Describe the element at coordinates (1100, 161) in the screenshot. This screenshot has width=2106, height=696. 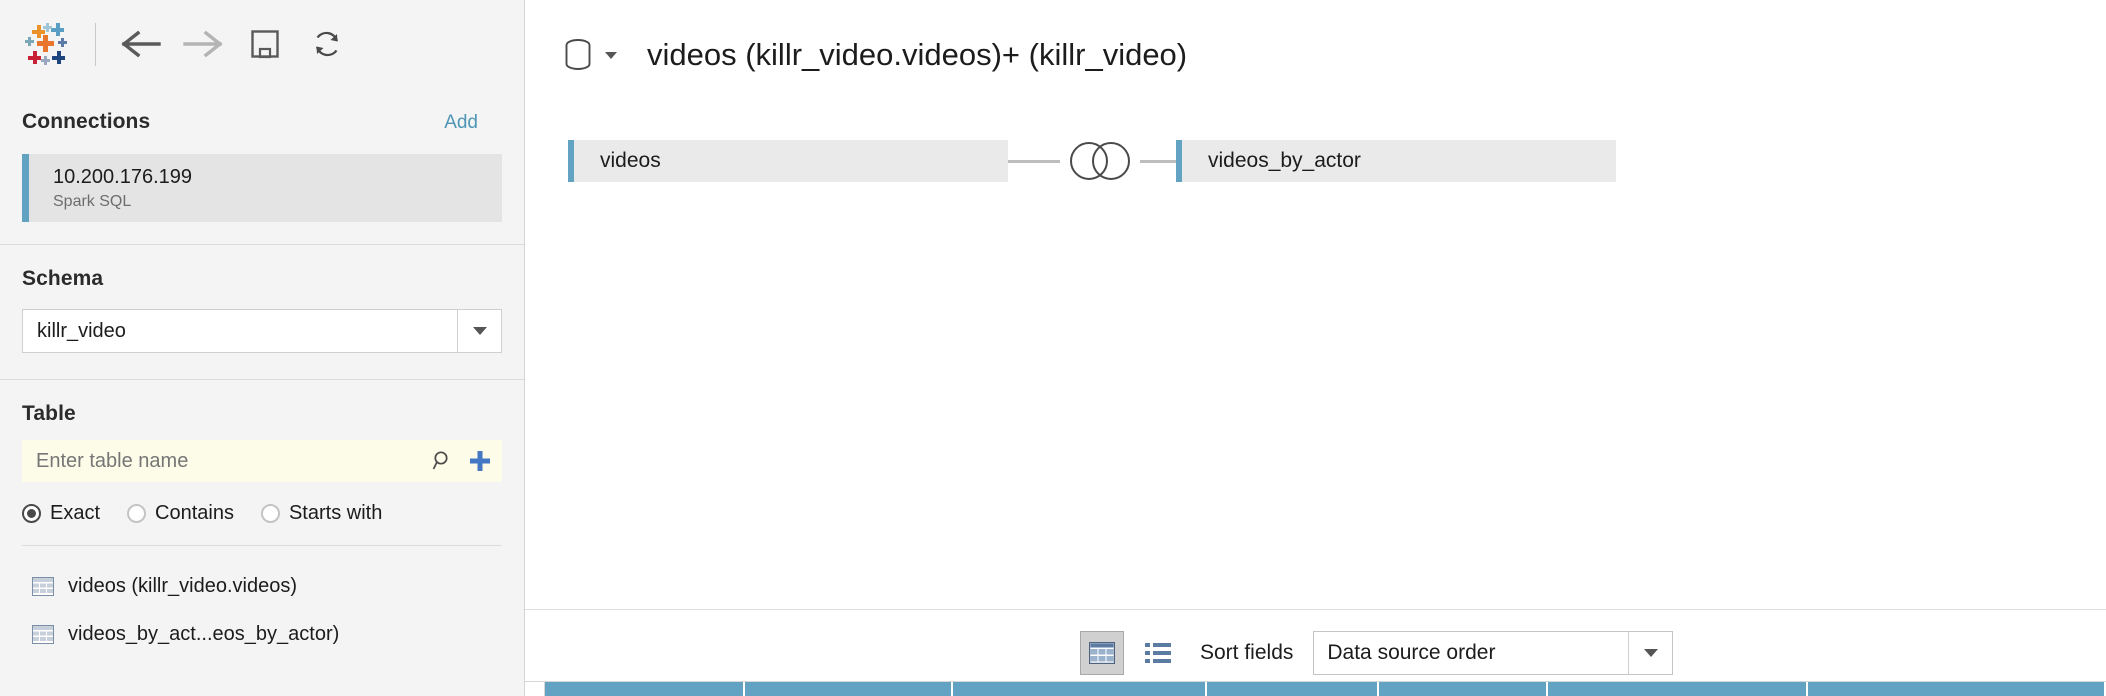
I see `inner-join-venn-icon` at that location.